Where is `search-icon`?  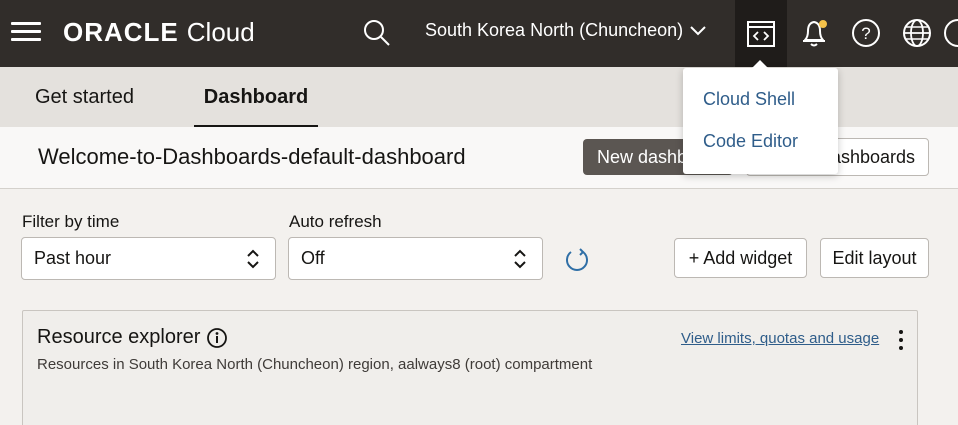 search-icon is located at coordinates (377, 33).